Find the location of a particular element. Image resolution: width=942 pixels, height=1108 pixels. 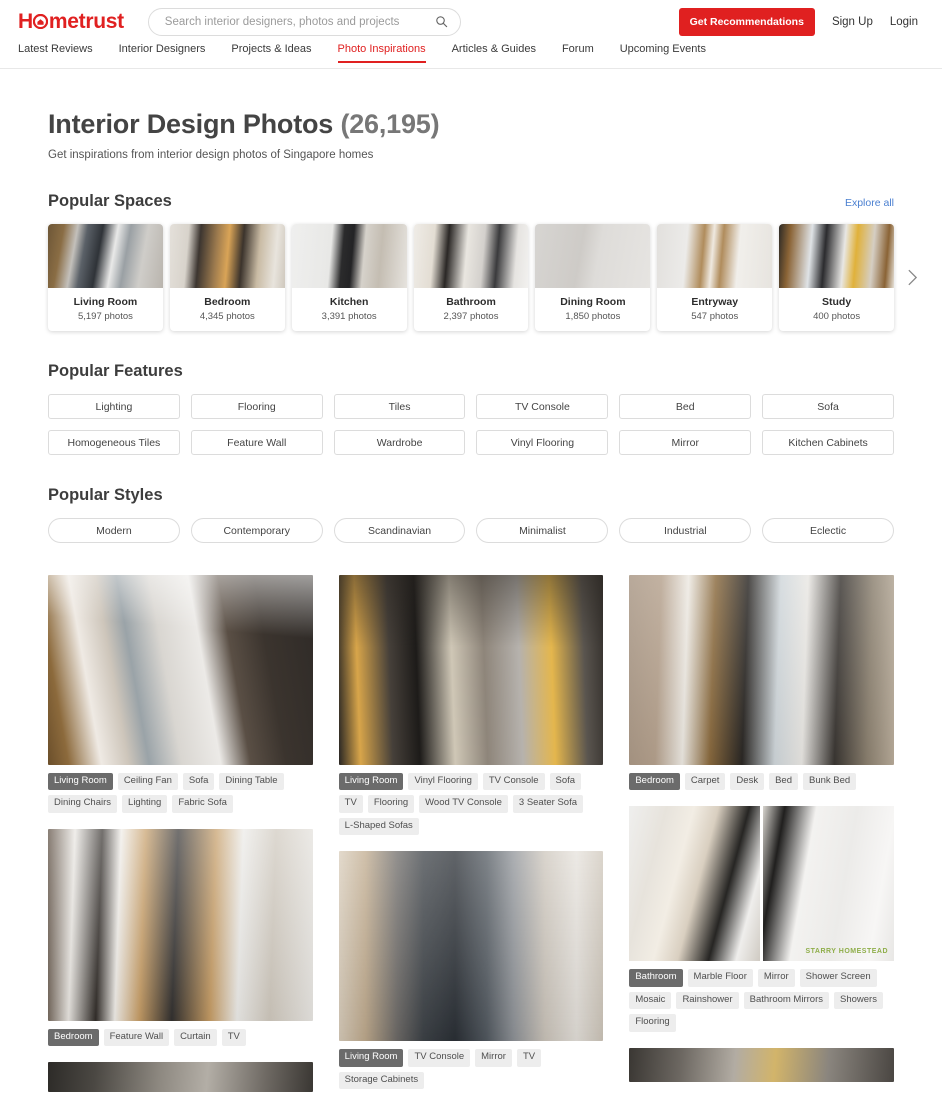

get-recommendations-button: Get Recommendations is located at coordinates (746, 21).